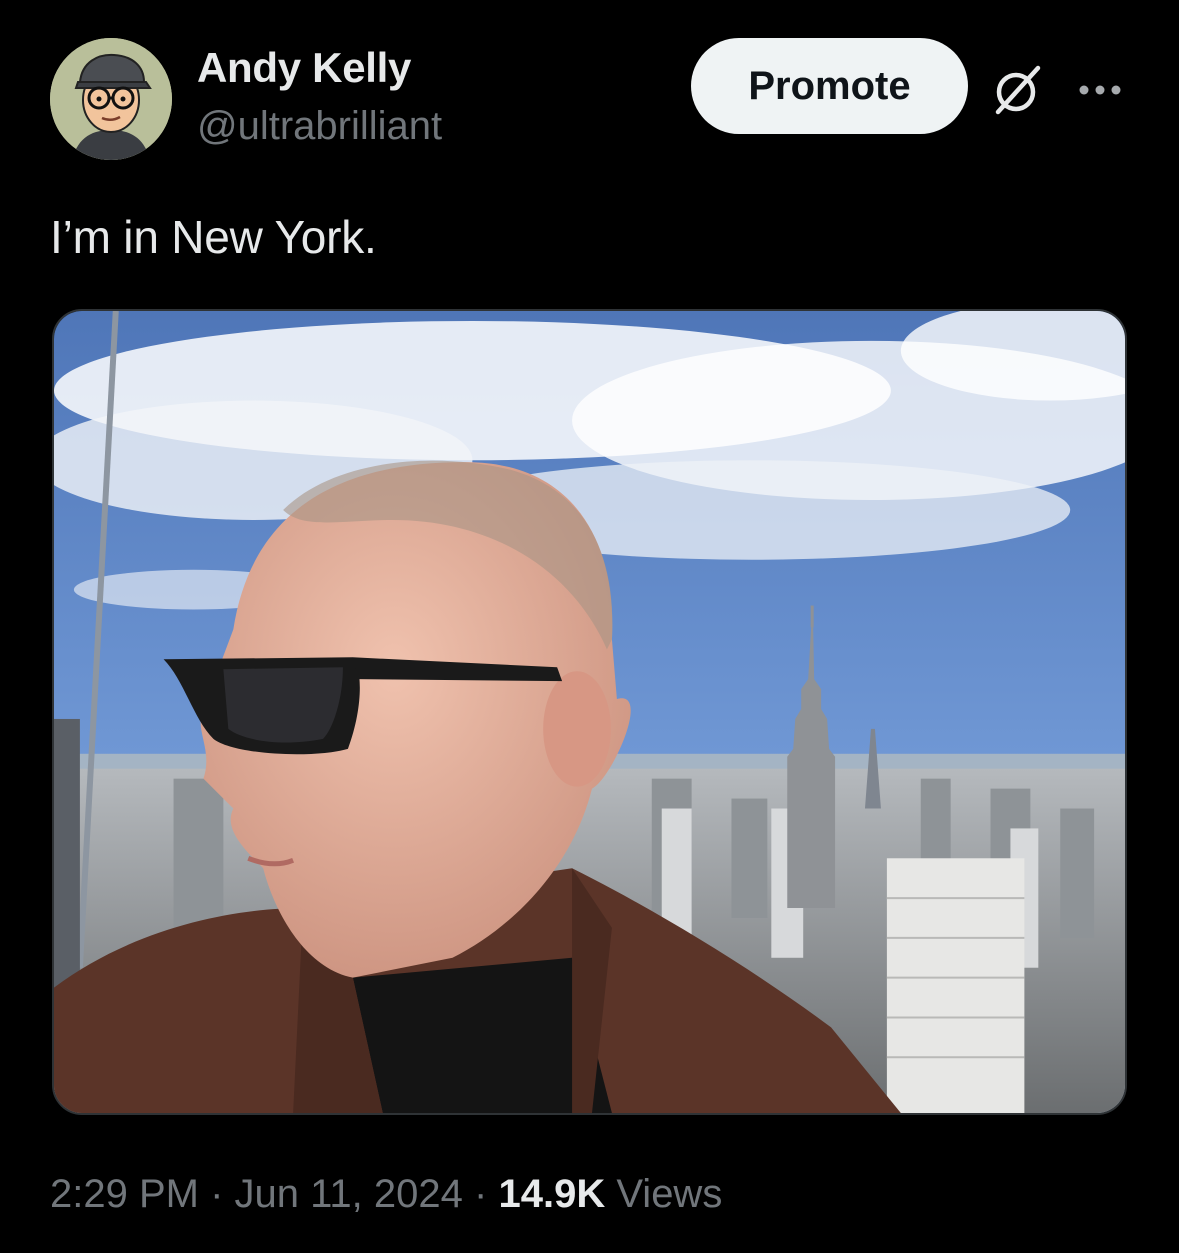 This screenshot has width=1179, height=1253. What do you see at coordinates (213, 237) in the screenshot?
I see `tweet-text: I’m in New York.` at bounding box center [213, 237].